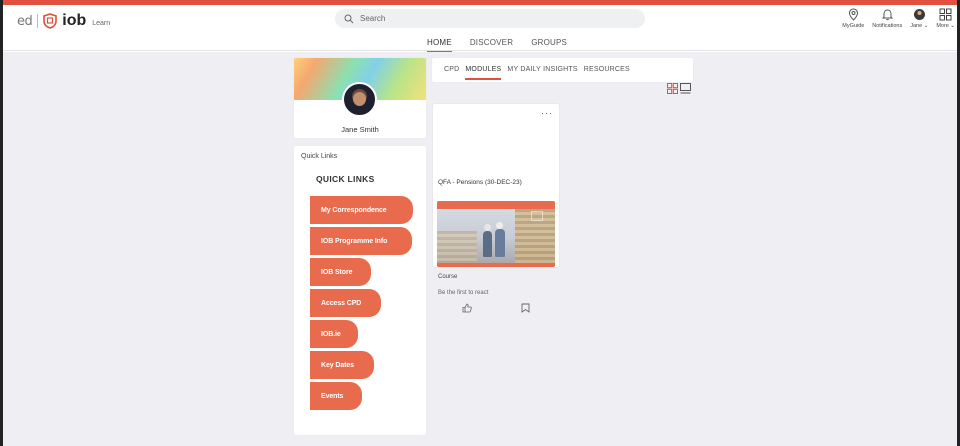  What do you see at coordinates (496, 205) in the screenshot?
I see `thumb-top-bar` at bounding box center [496, 205].